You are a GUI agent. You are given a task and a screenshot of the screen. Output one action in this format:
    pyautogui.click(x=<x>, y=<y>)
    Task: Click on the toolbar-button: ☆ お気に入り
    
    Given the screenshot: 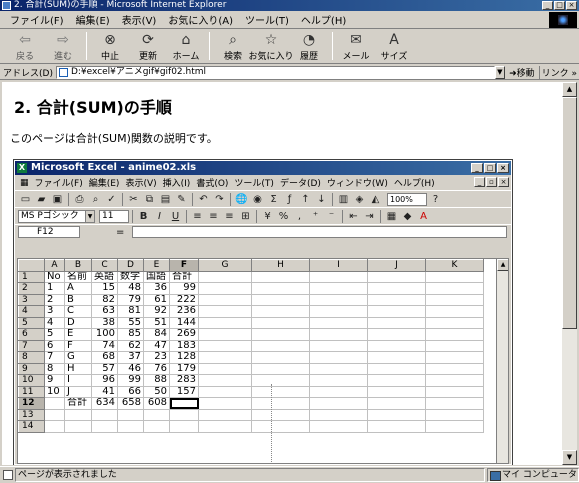 What is the action you would take?
    pyautogui.click(x=271, y=46)
    